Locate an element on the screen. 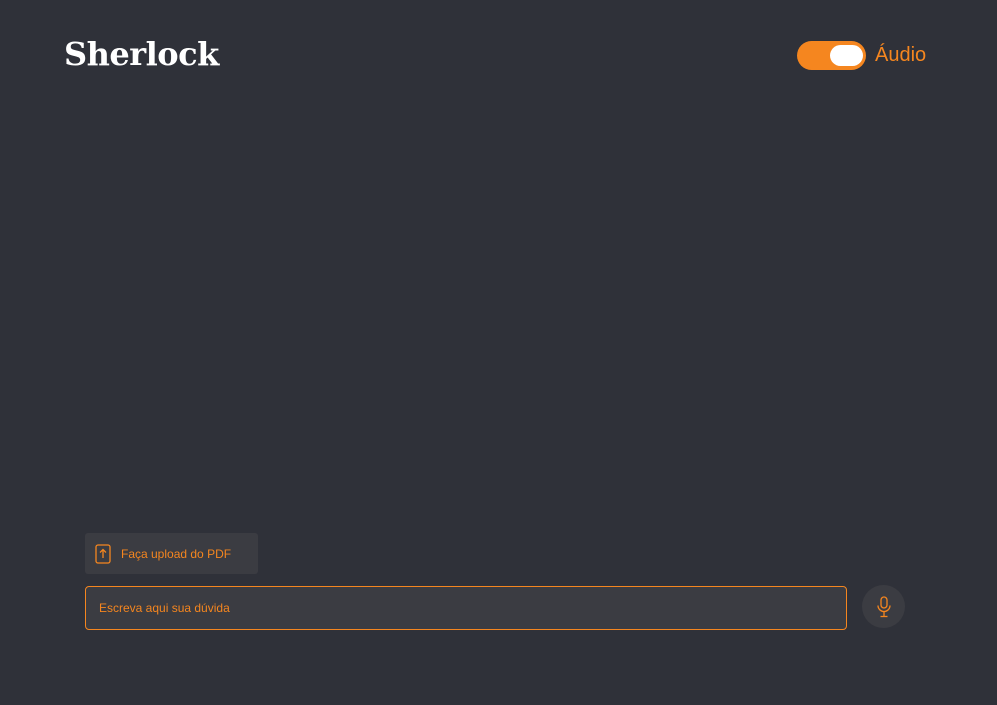  audio-toggle-label: Áudio is located at coordinates (901, 55).